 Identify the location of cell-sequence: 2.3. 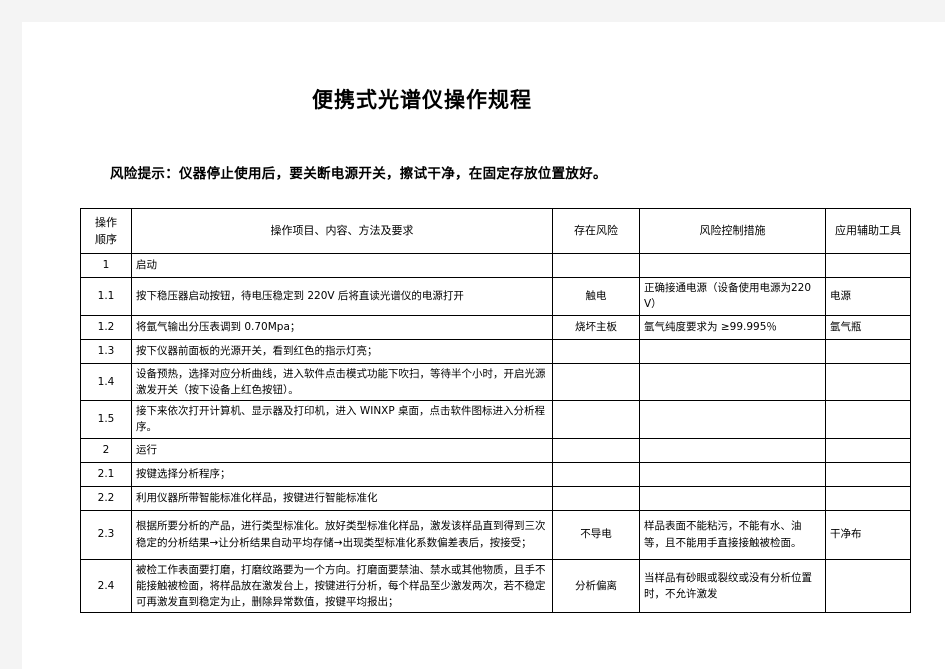
(106, 534).